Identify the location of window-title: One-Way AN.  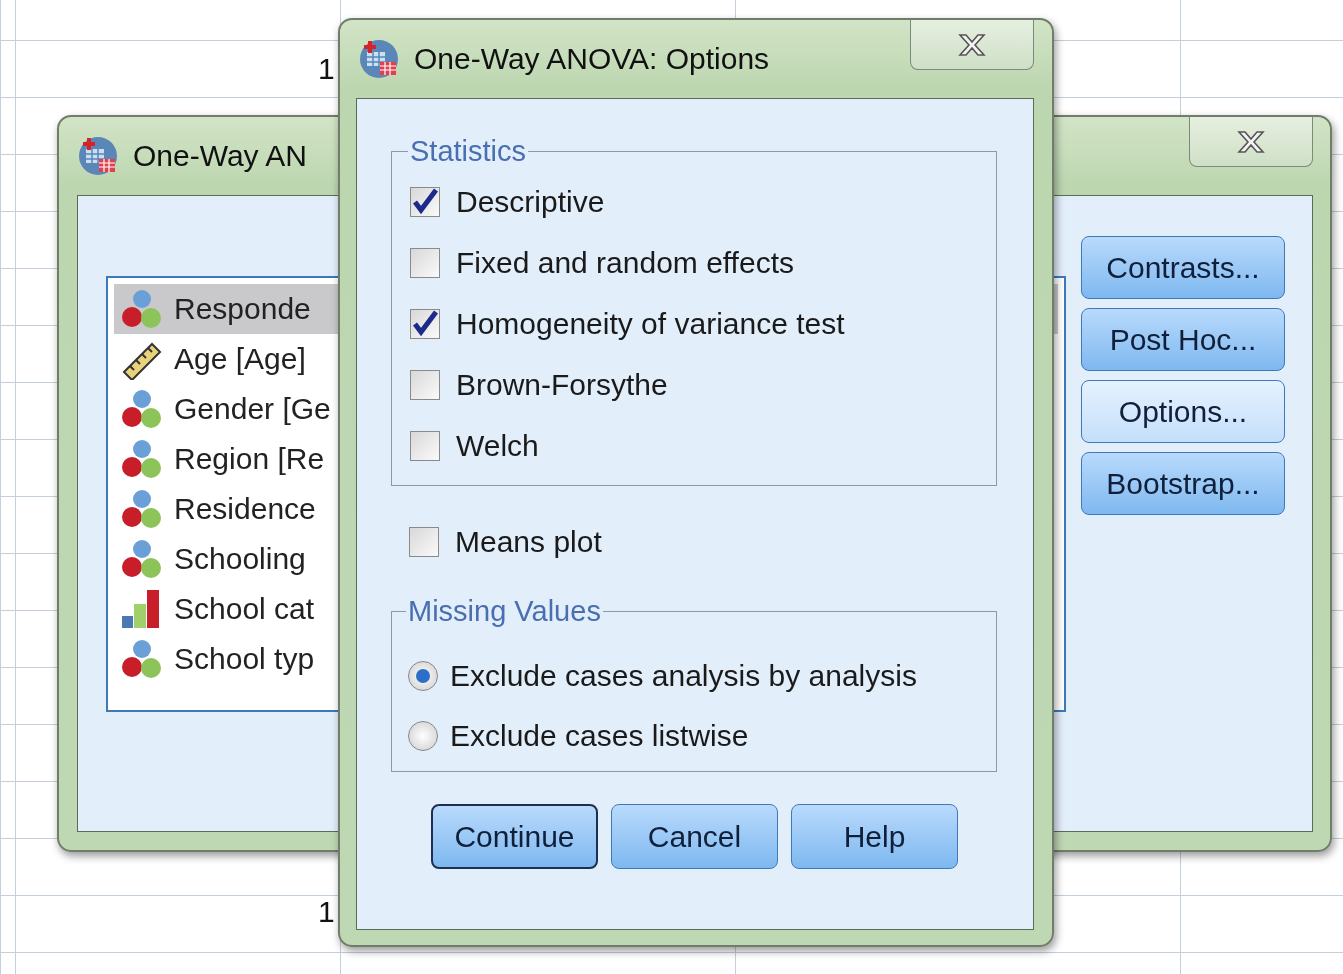
(220, 156).